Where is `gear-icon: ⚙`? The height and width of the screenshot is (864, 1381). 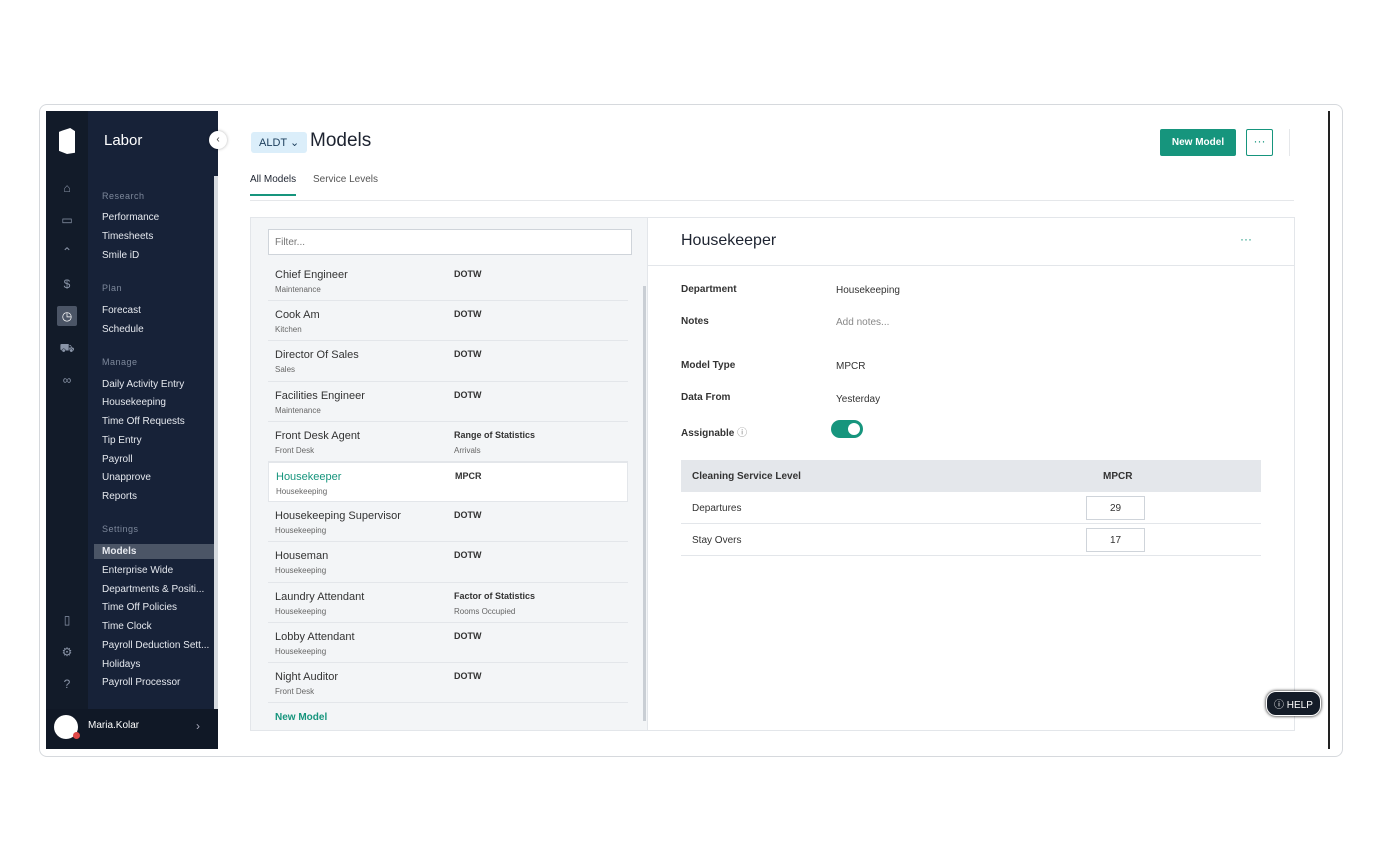 gear-icon: ⚙ is located at coordinates (67, 652).